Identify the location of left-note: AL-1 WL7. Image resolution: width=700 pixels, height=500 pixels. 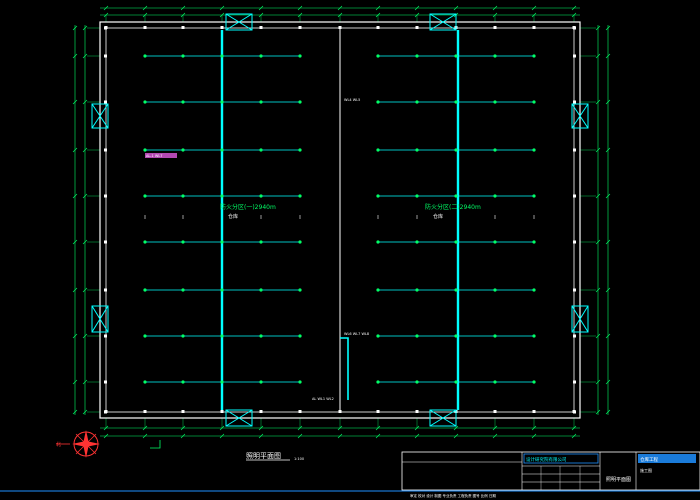
(154, 156).